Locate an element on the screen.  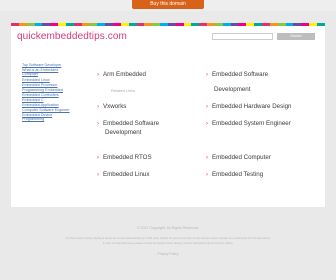
color-stripe is located at coordinates (168, 24).